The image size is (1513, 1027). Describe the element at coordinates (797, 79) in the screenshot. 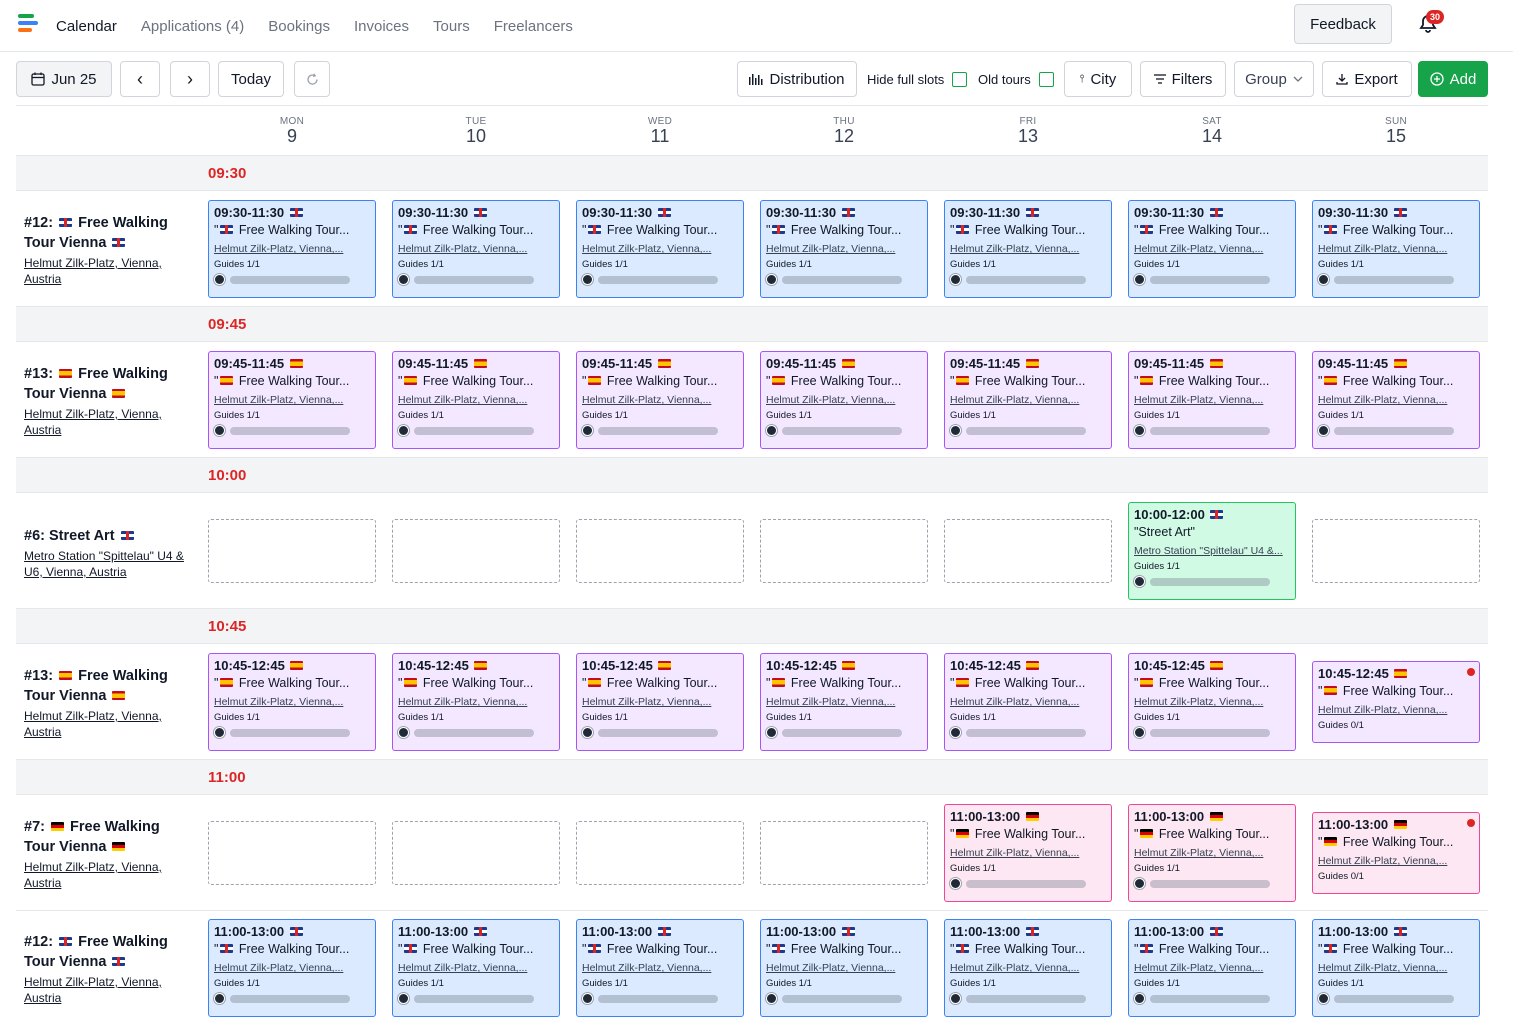

I see `distribution-button: Distribution` at that location.